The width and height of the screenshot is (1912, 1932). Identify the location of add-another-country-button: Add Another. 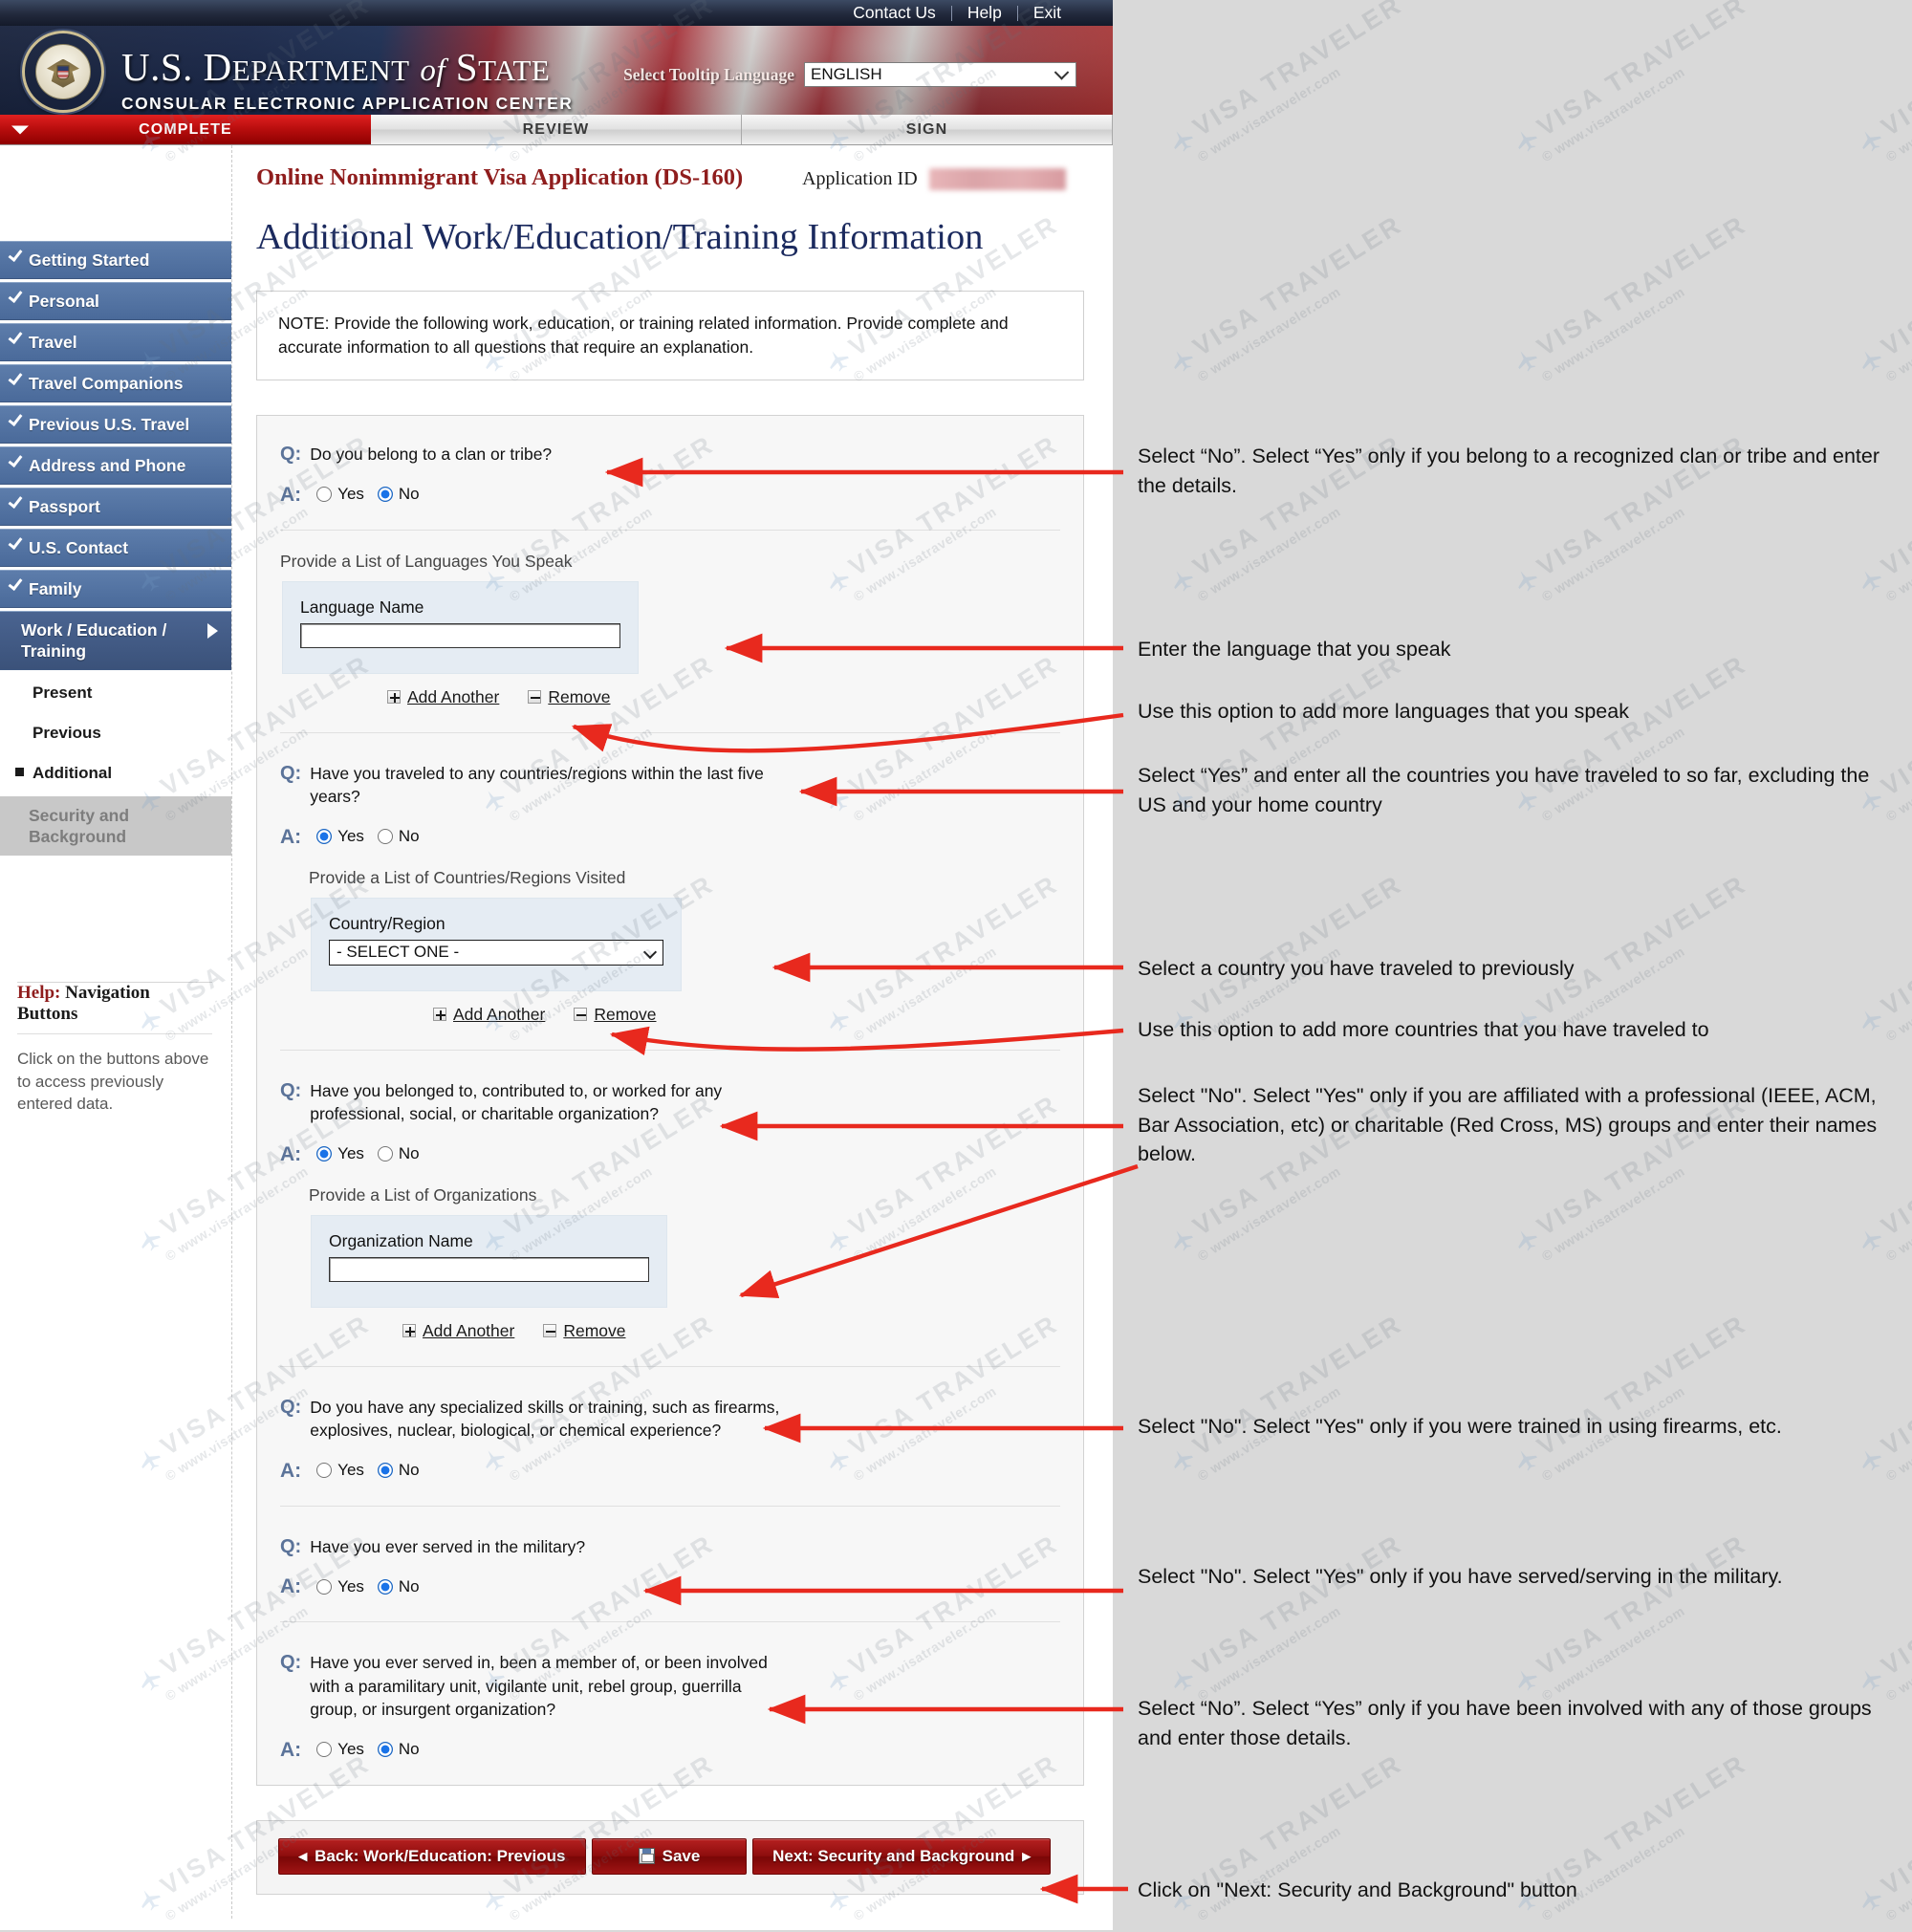
(489, 1015).